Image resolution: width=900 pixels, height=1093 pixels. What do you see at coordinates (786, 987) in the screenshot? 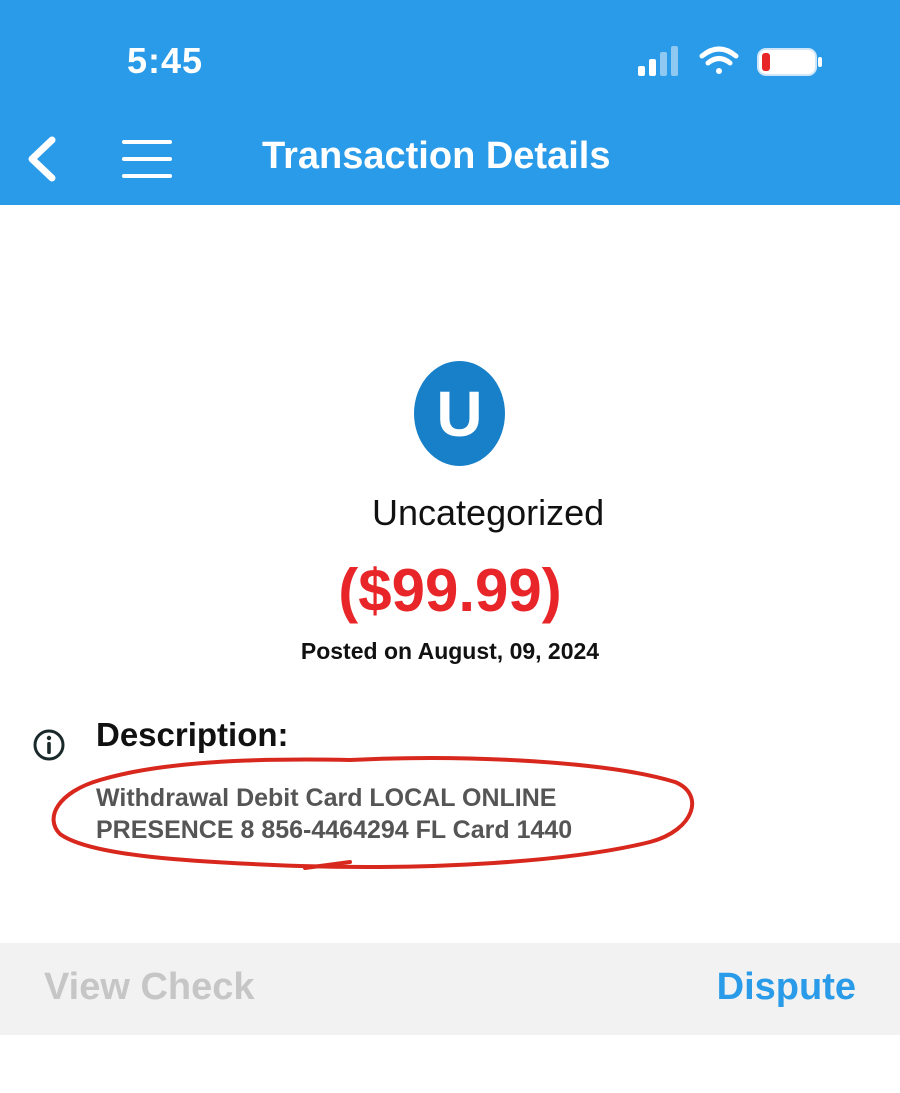
I see `dispute-button: Dispute` at bounding box center [786, 987].